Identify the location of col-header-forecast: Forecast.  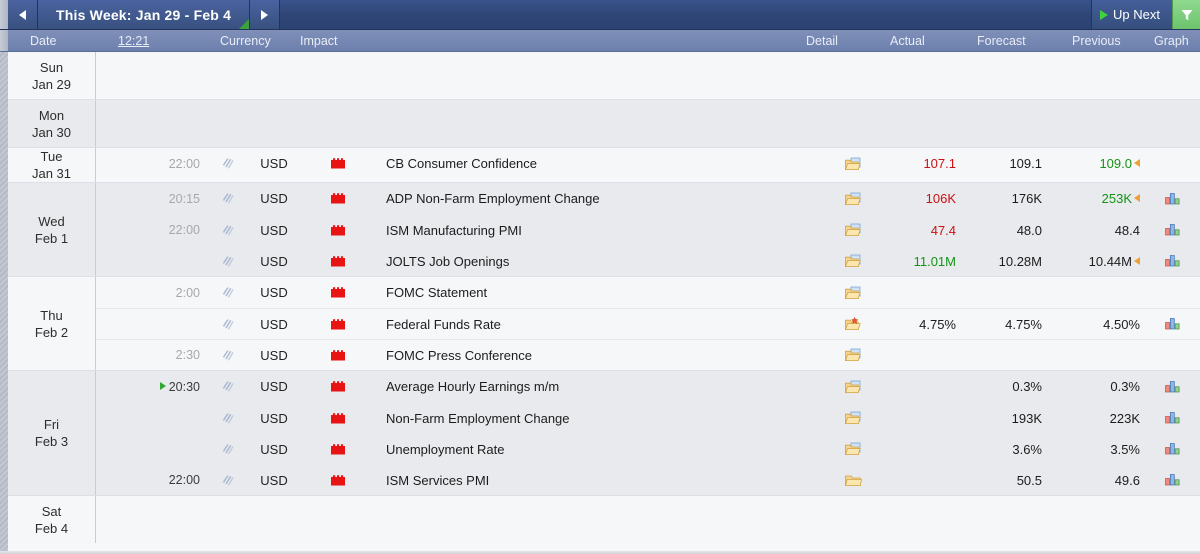
(1001, 41).